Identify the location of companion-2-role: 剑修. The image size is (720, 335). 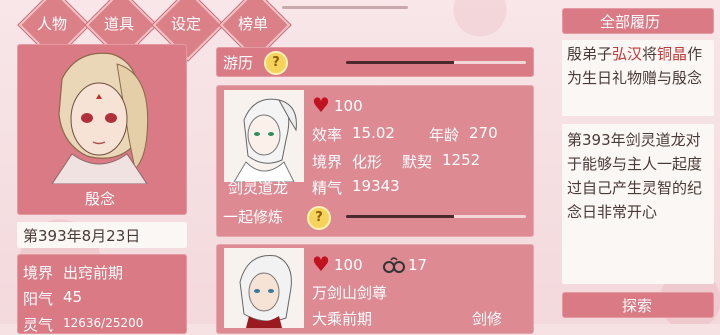
(487, 319).